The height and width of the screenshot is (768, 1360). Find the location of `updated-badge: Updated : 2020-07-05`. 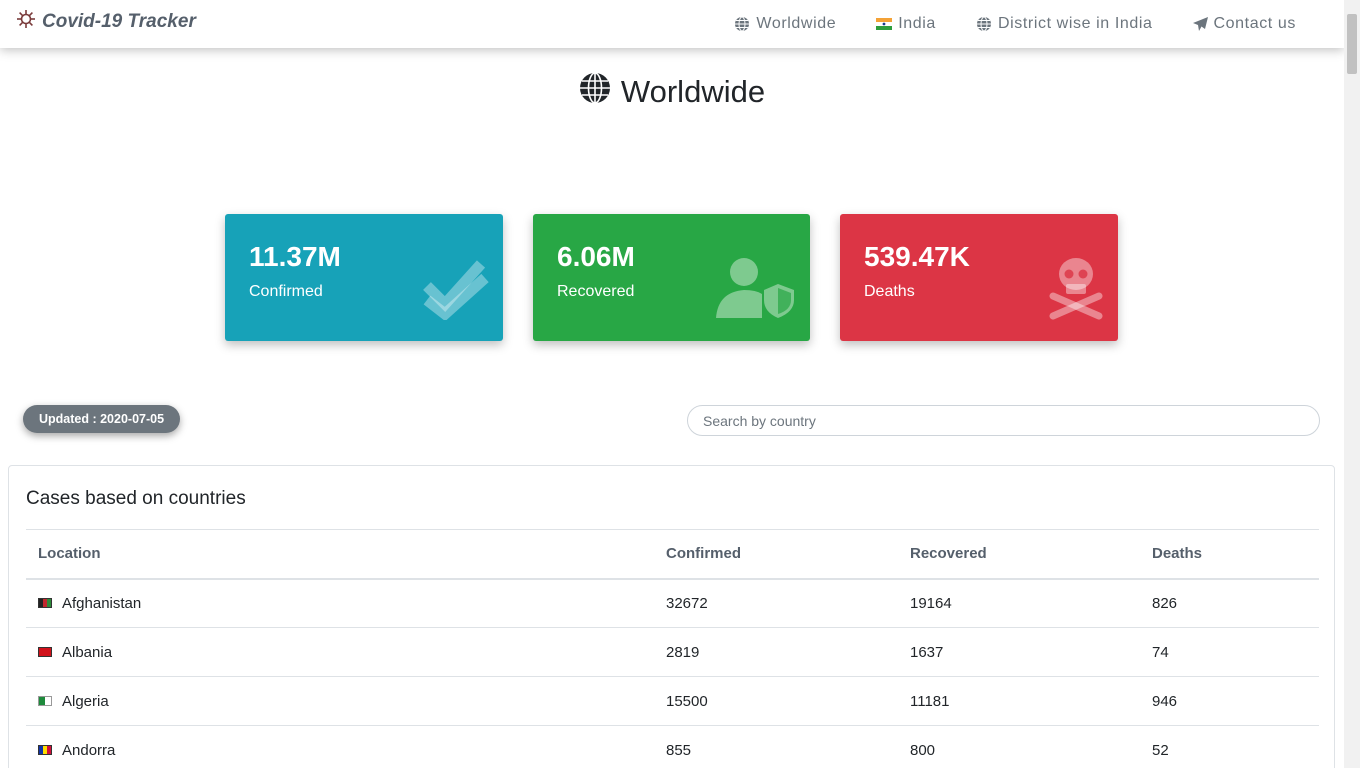

updated-badge: Updated : 2020-07-05 is located at coordinates (102, 419).